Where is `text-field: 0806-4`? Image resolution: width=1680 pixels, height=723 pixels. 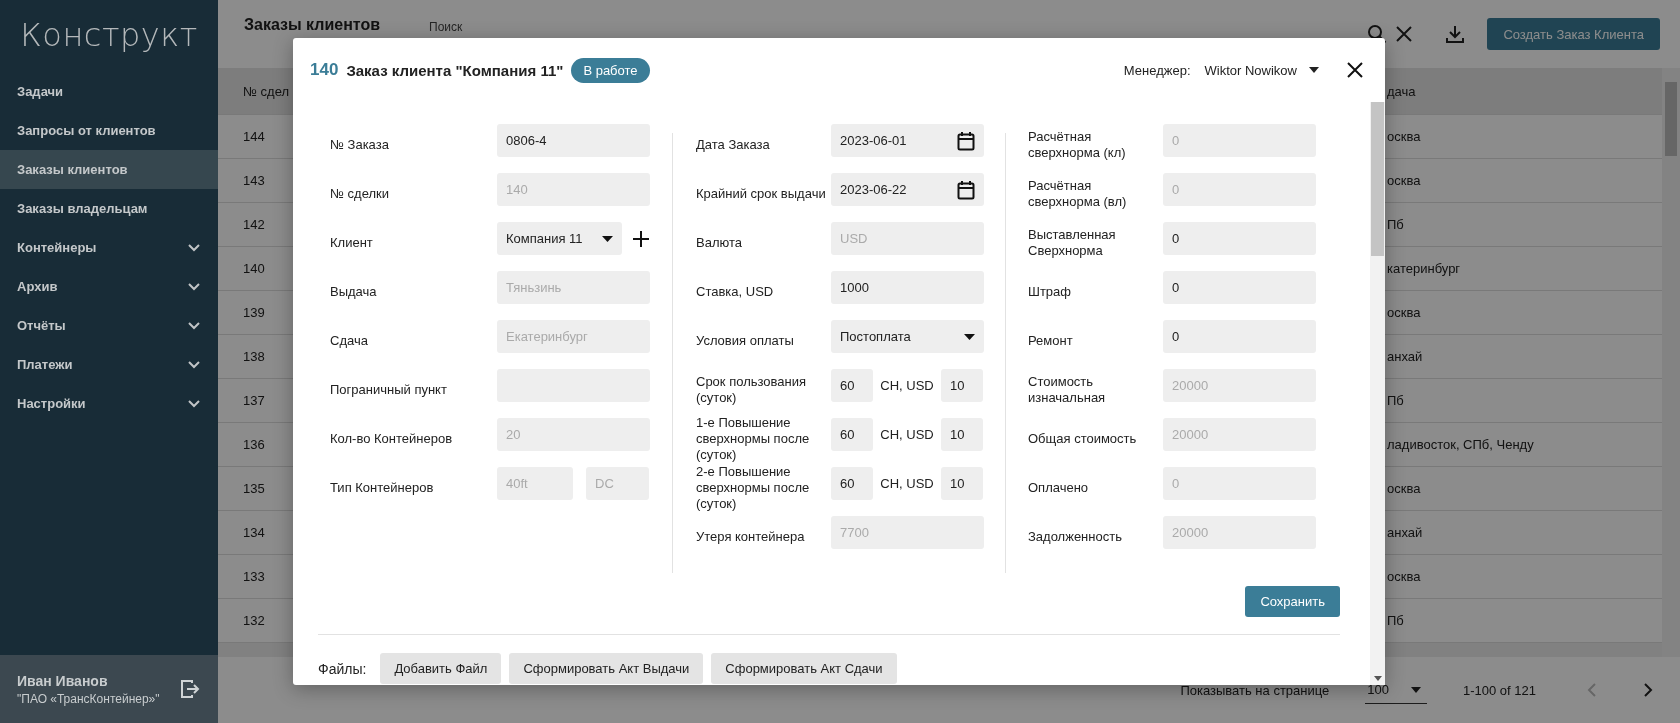
text-field: 0806-4 is located at coordinates (573, 140).